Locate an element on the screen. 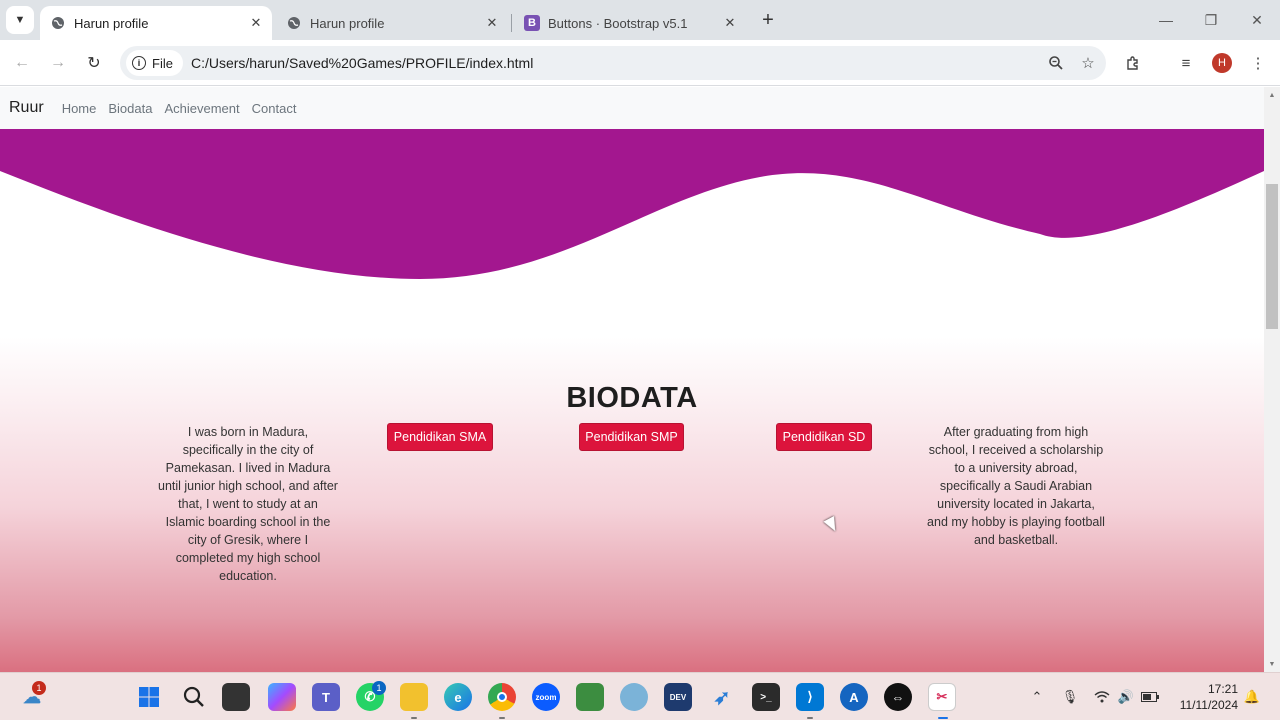  bootstrap-icon: B is located at coordinates (532, 23).